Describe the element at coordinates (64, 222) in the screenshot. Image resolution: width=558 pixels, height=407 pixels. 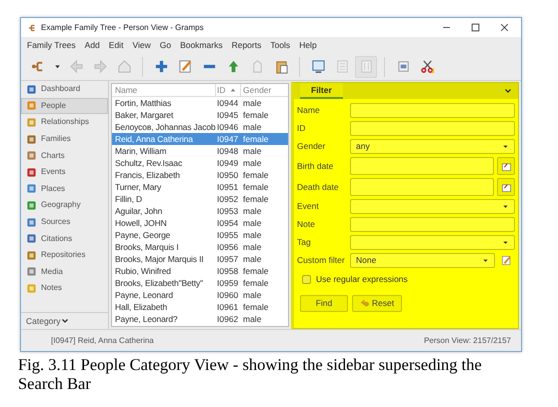
I see `sidebar-item: Sources` at that location.